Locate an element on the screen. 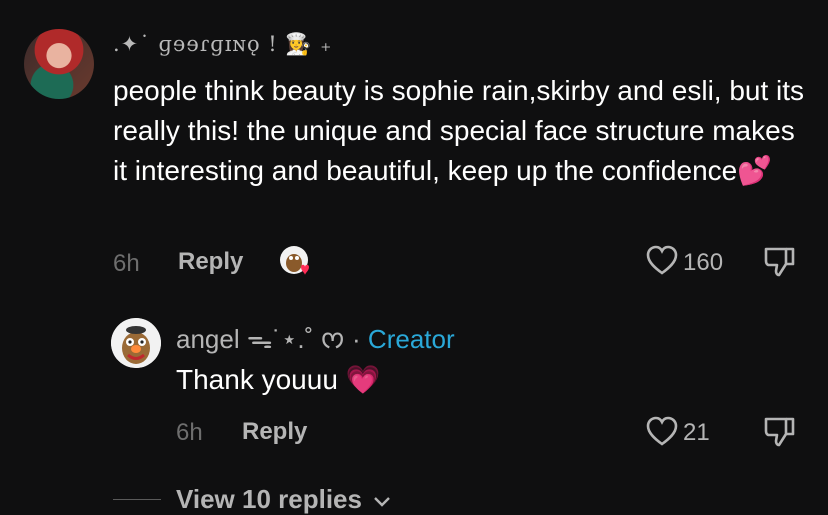 Image resolution: width=828 pixels, height=515 pixels. comment-time: 6h is located at coordinates (126, 263).